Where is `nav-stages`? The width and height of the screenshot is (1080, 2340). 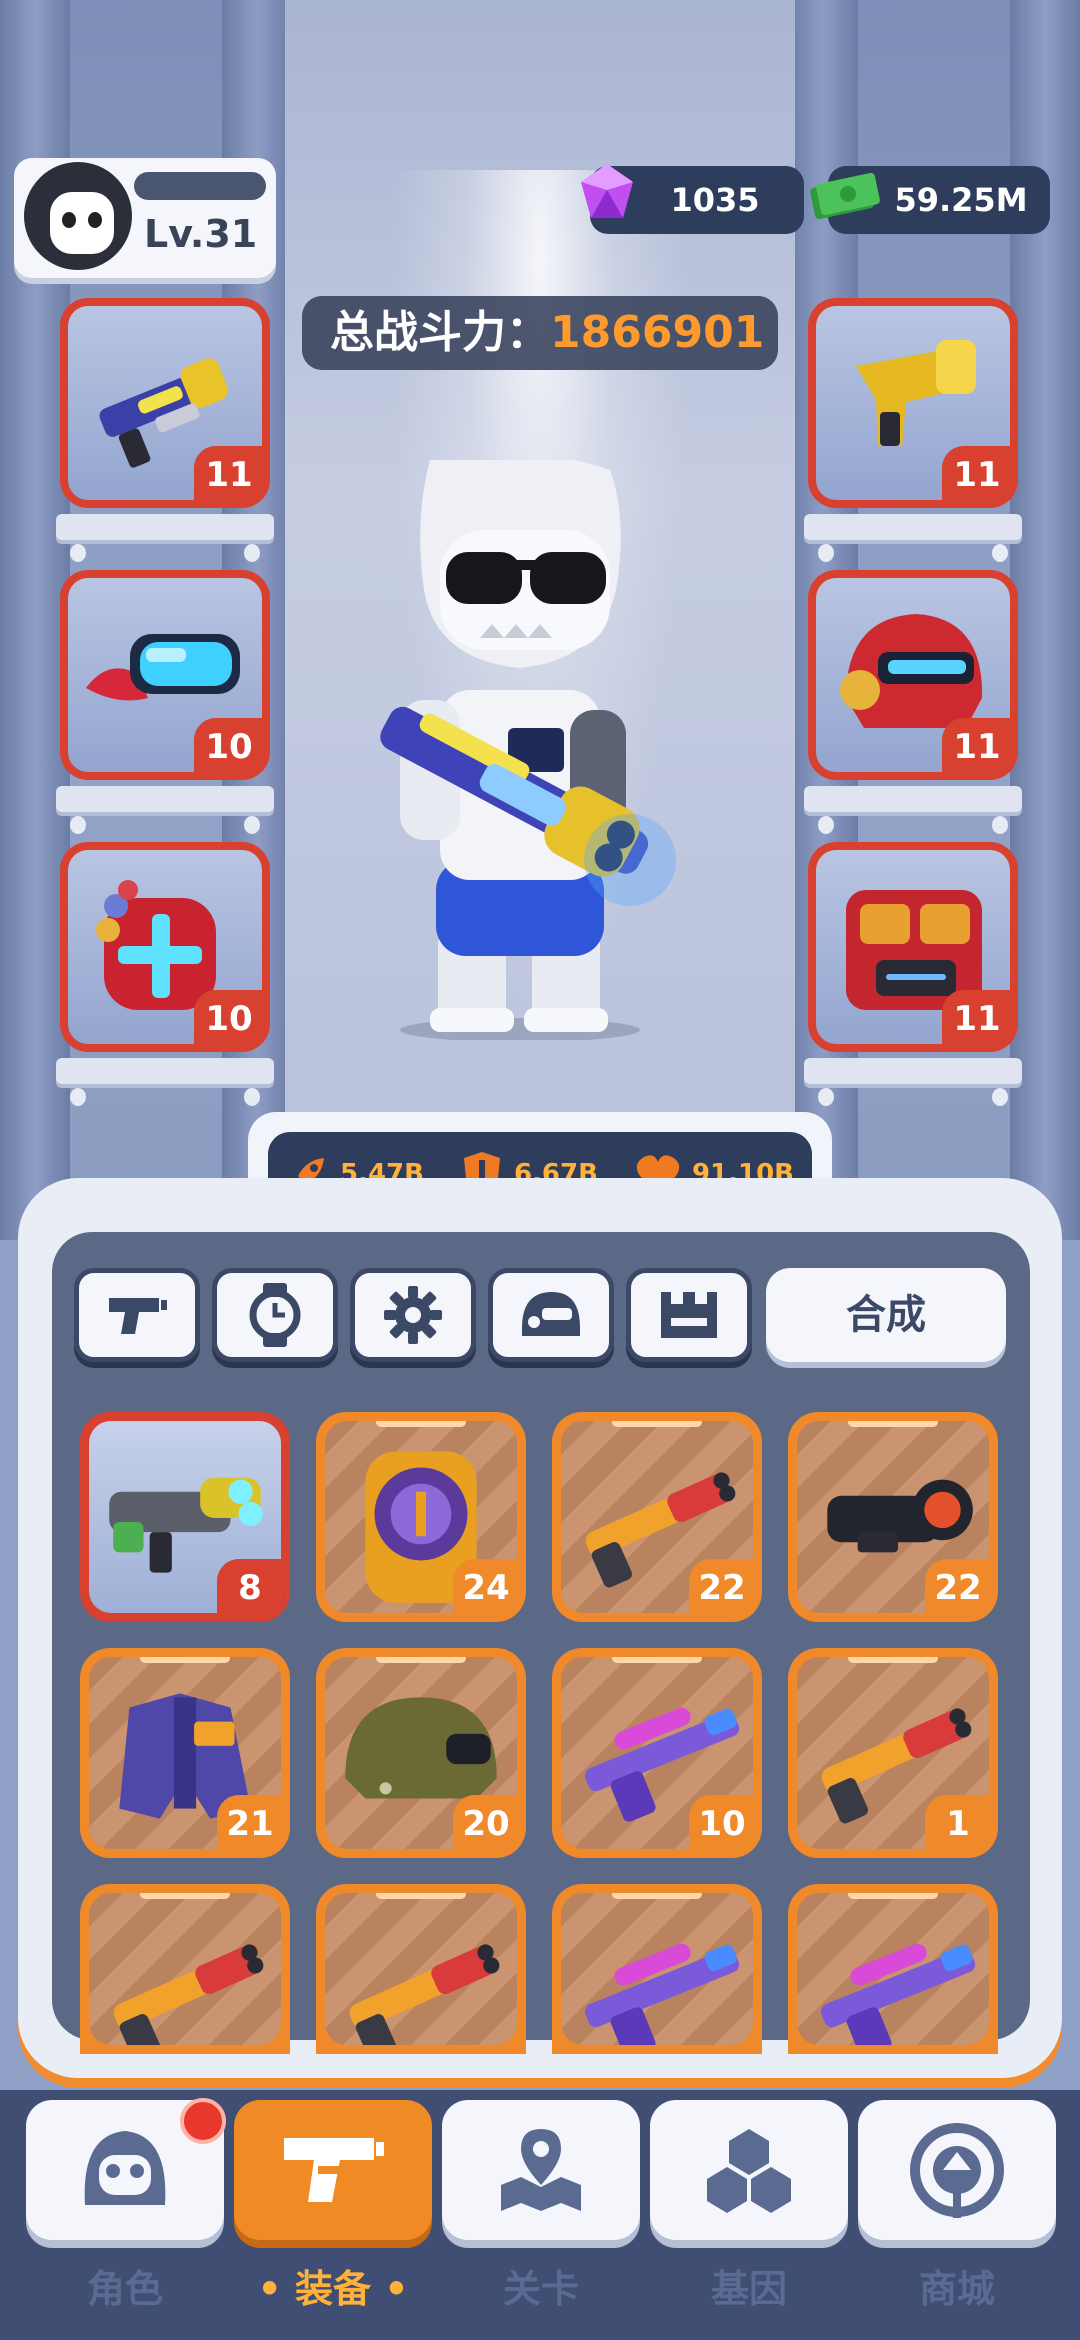
nav-stages is located at coordinates (541, 2170).